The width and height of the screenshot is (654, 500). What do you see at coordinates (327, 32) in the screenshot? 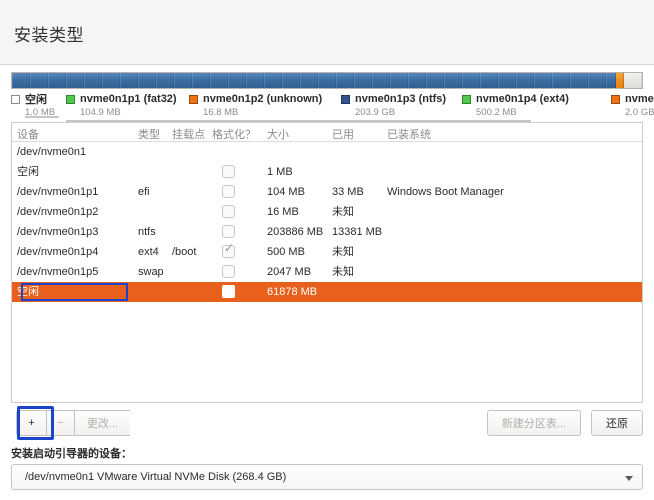
I see `page-header: 安装类型` at bounding box center [327, 32].